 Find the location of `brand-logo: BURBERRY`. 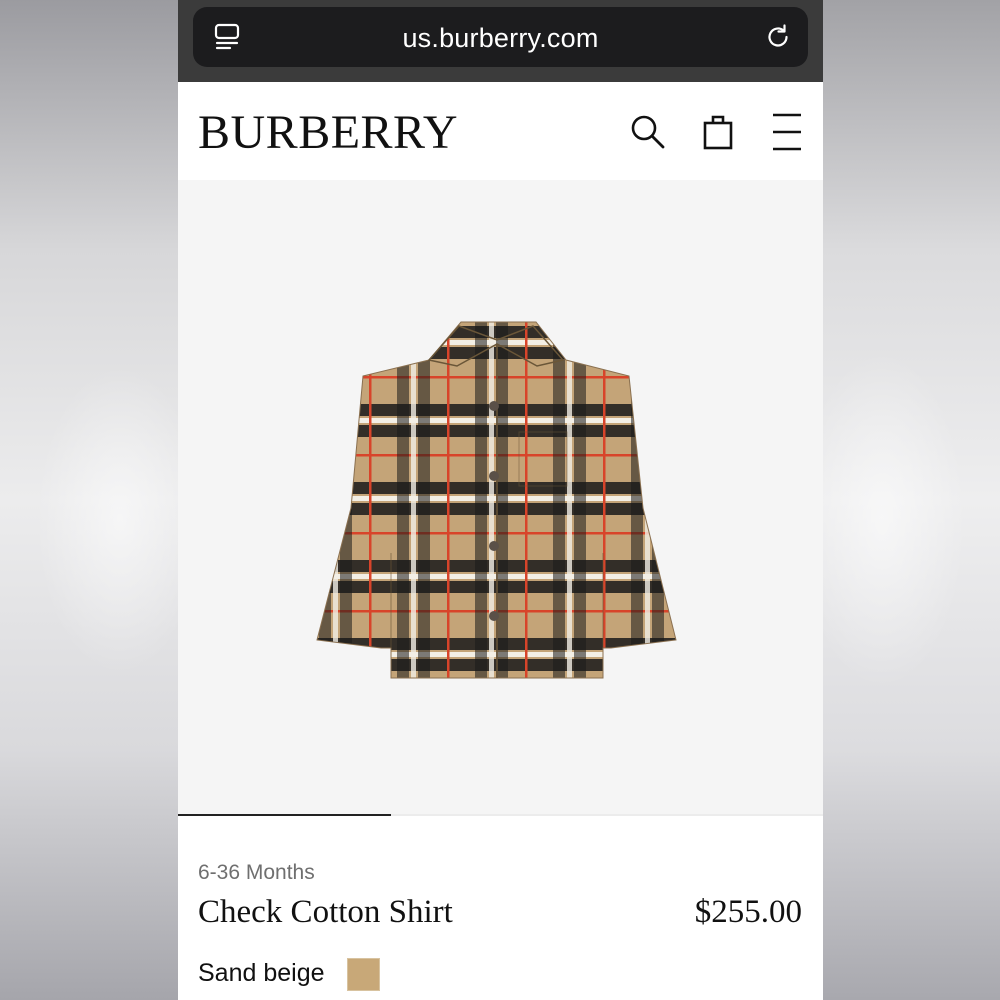

brand-logo: BURBERRY is located at coordinates (328, 132).